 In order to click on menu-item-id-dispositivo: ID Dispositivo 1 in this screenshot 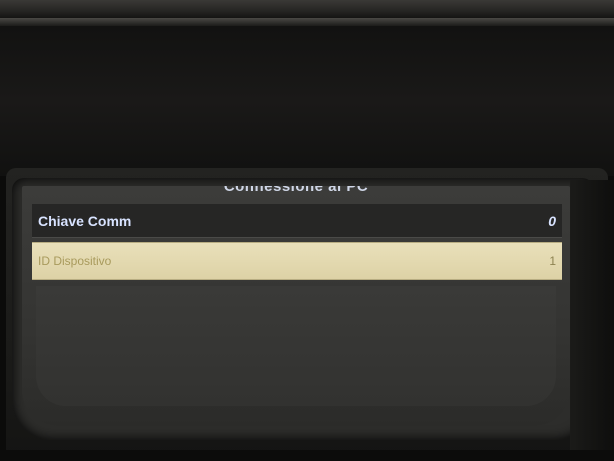, I will do `click(297, 261)`.